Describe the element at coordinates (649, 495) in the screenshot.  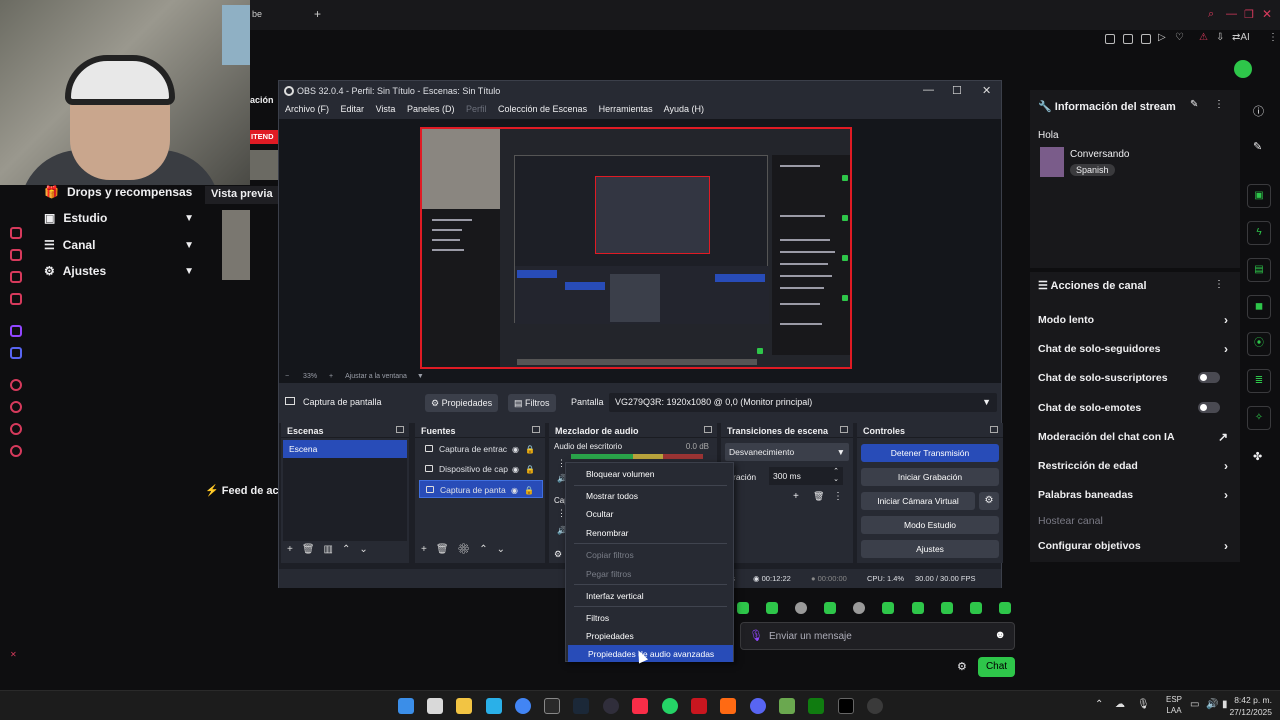
I see `menu-item-show-all: Mostrar todos` at that location.